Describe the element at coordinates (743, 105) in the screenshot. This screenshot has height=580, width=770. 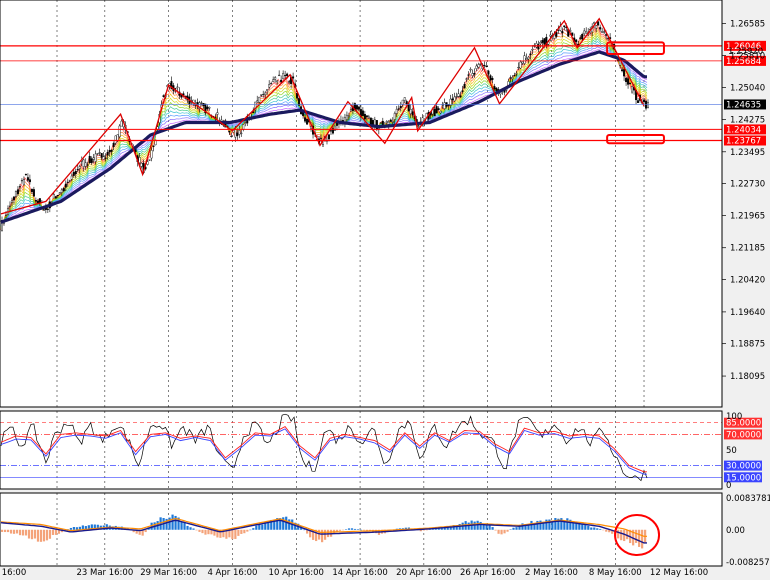
I see `price-level-label: 1.24635` at that location.